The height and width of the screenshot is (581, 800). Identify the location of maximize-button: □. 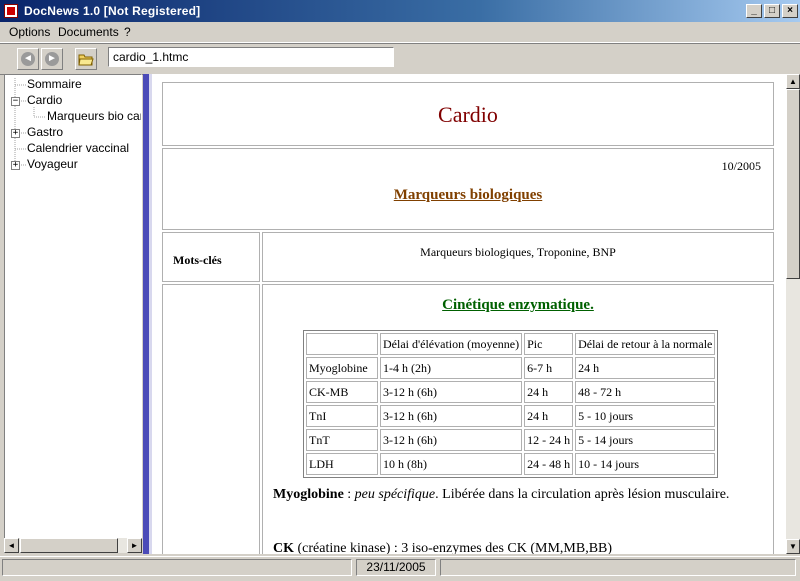
(772, 11).